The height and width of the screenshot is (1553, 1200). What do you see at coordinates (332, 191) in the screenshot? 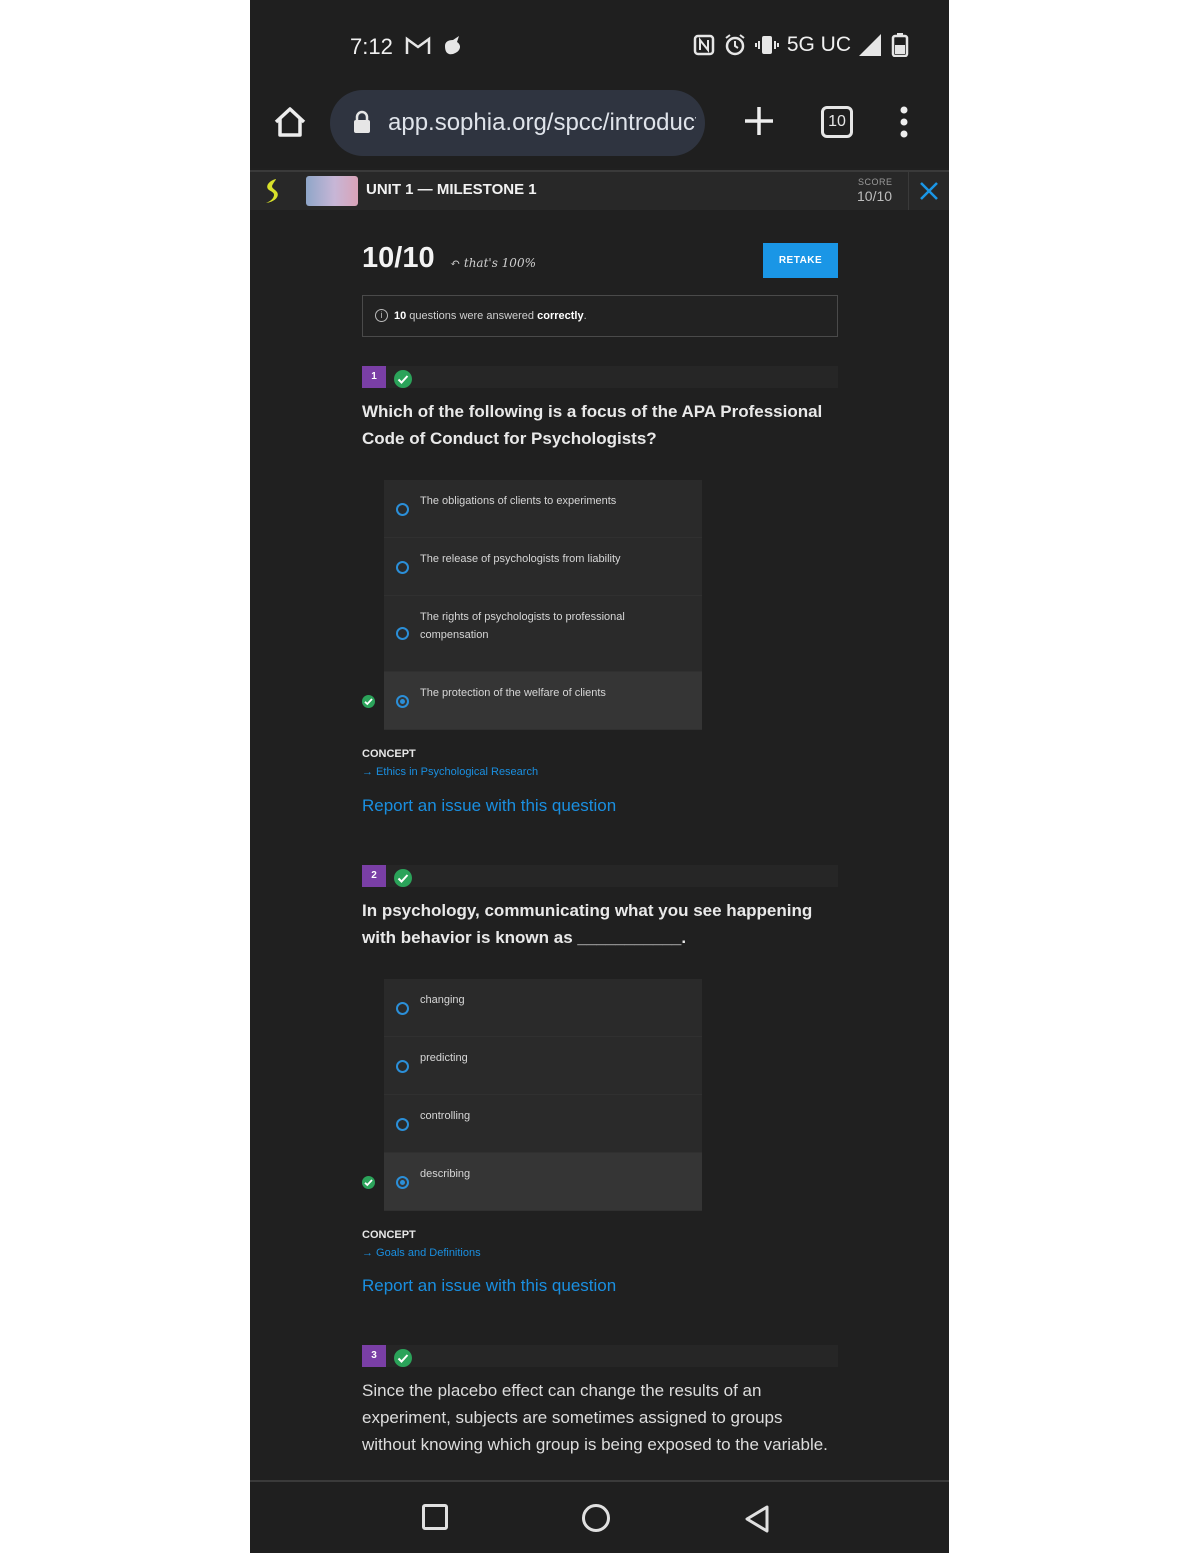
I see `unit-thumbnail` at bounding box center [332, 191].